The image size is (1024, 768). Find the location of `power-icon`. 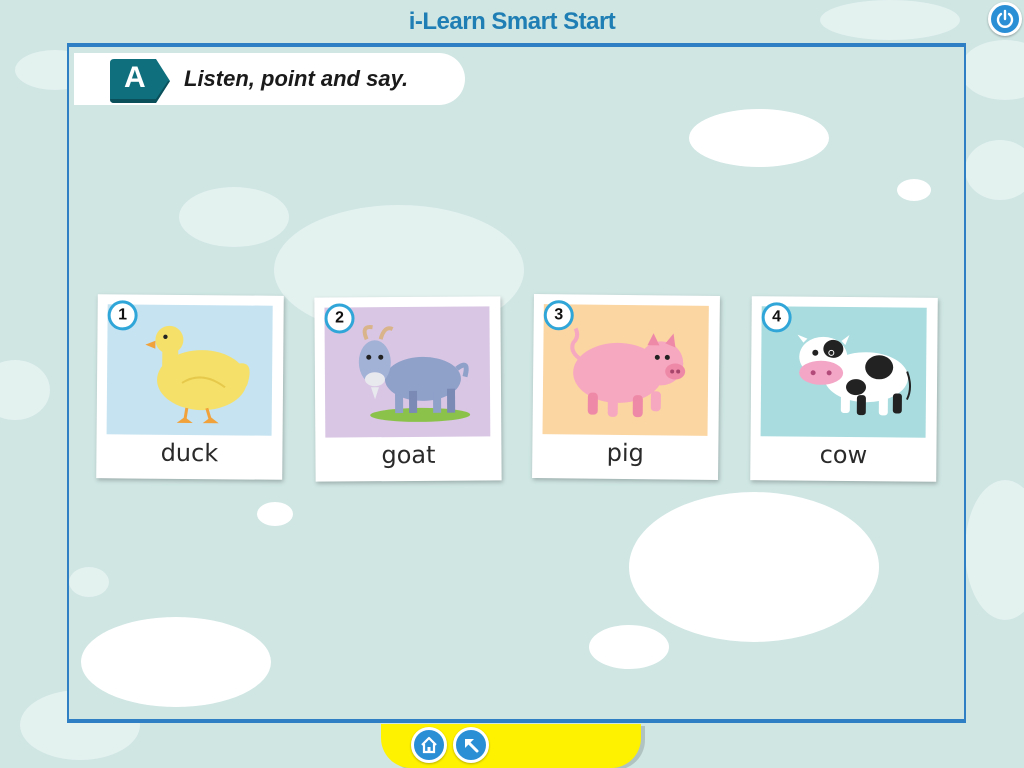

power-icon is located at coordinates (1005, 18).